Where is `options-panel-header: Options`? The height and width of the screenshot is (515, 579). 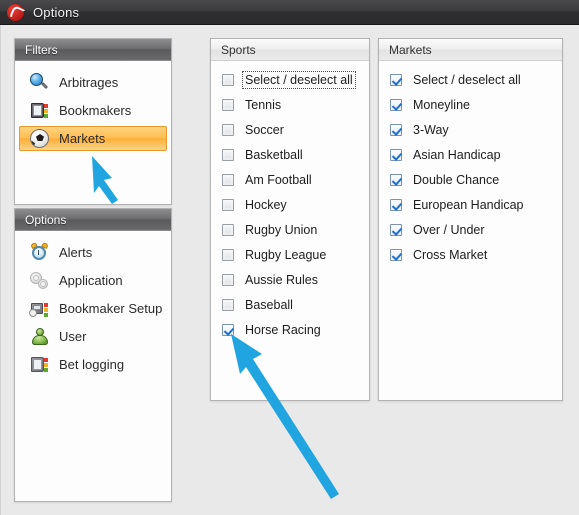 options-panel-header: Options is located at coordinates (93, 220).